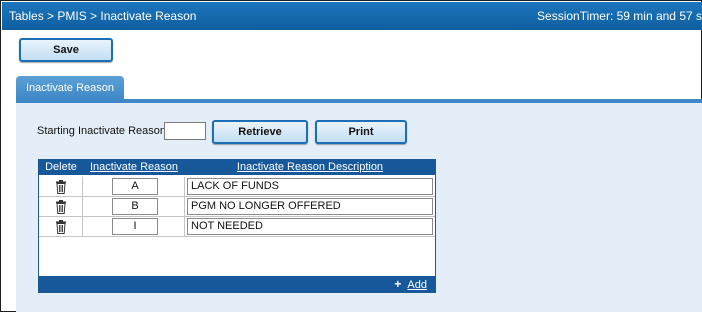 This screenshot has width=702, height=312. I want to click on reason-code-field: I, so click(135, 226).